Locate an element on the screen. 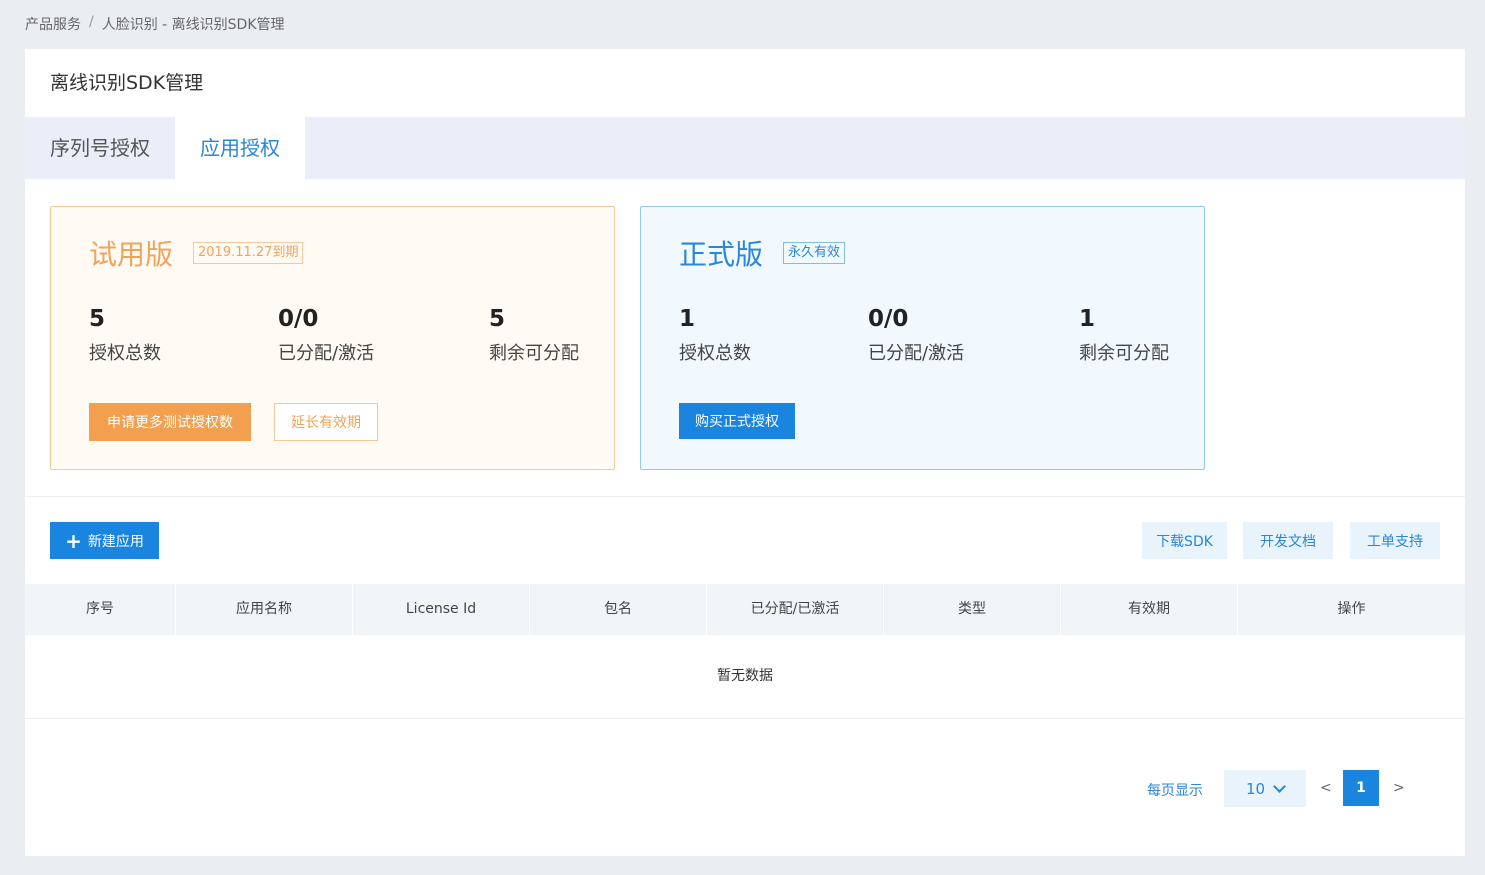 This screenshot has height=875, width=1485. dev-docs-button: 开发文档 is located at coordinates (1288, 540).